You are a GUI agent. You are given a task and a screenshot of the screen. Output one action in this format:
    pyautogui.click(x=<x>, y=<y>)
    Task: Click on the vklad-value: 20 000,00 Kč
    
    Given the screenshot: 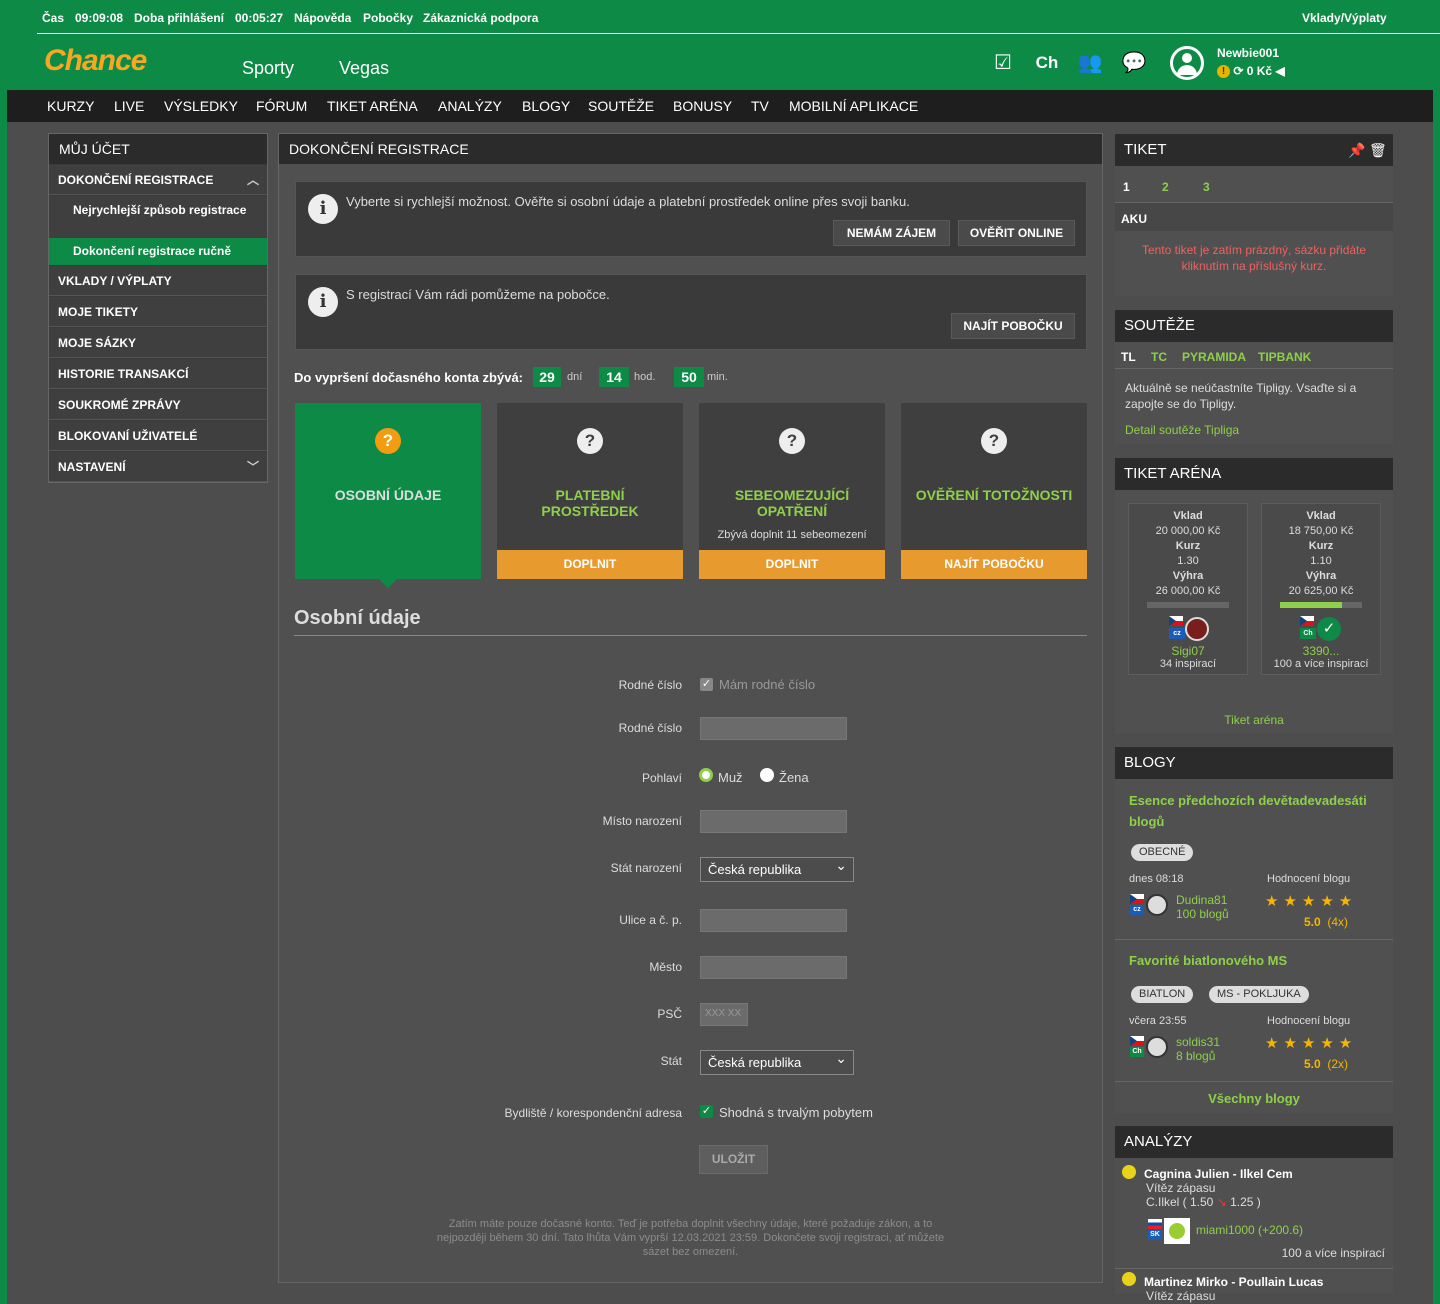 What is the action you would take?
    pyautogui.click(x=1188, y=531)
    